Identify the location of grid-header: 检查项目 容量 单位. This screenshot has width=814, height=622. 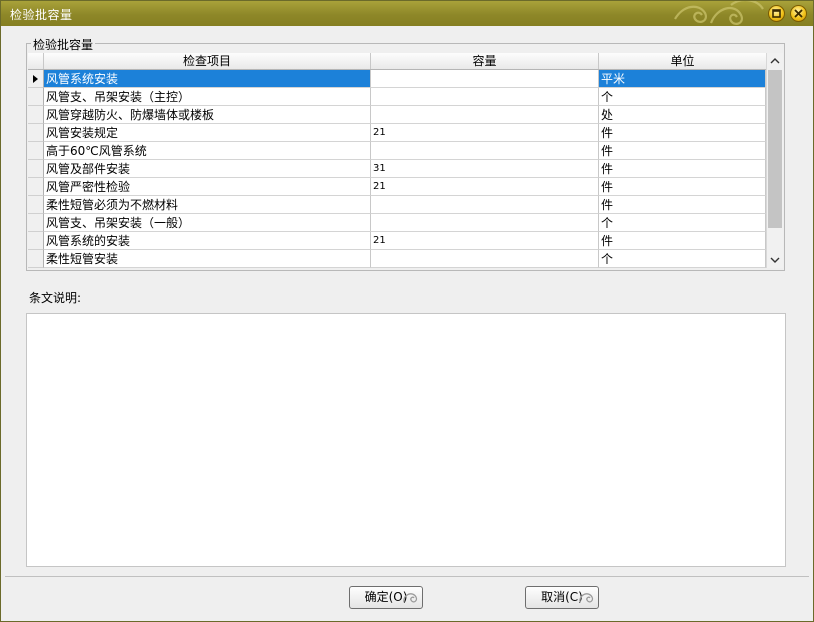
(397, 61).